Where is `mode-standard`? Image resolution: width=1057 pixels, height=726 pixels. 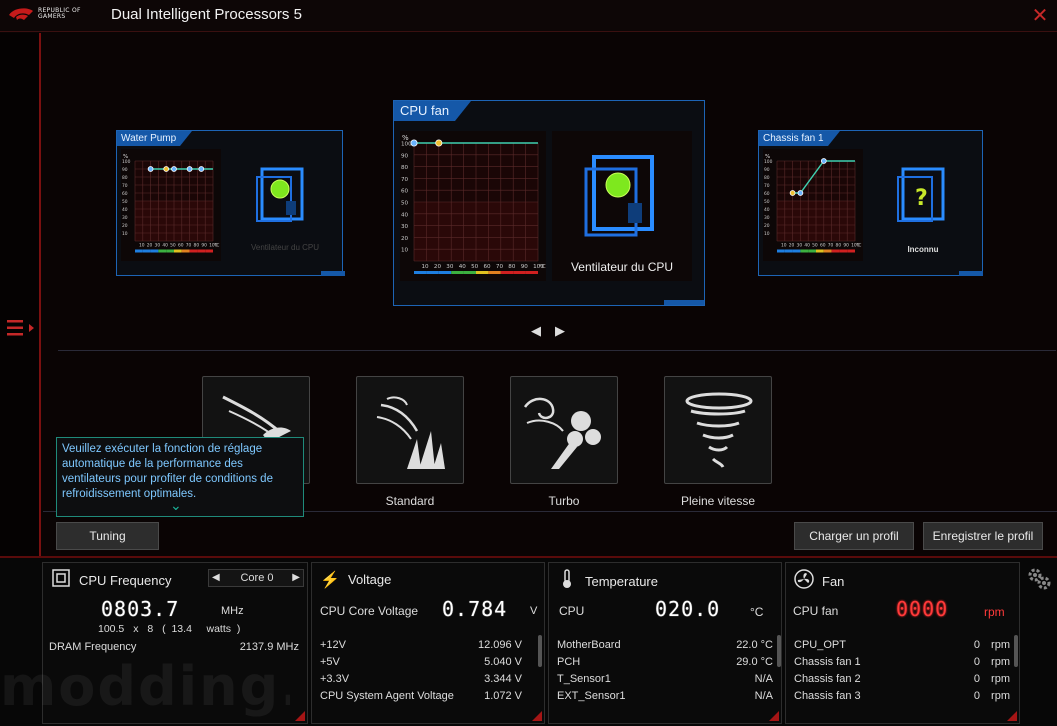 mode-standard is located at coordinates (410, 430).